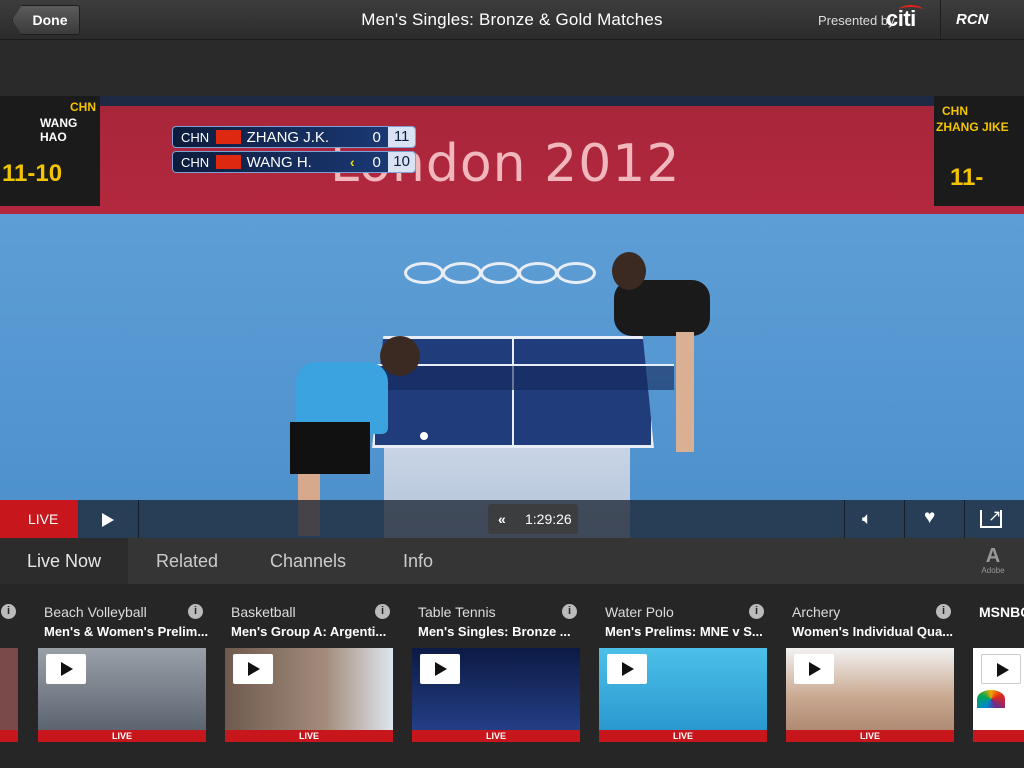 Image resolution: width=1024 pixels, height=768 pixels. What do you see at coordinates (856, 20) in the screenshot?
I see `presented-by-label: Presented by` at bounding box center [856, 20].